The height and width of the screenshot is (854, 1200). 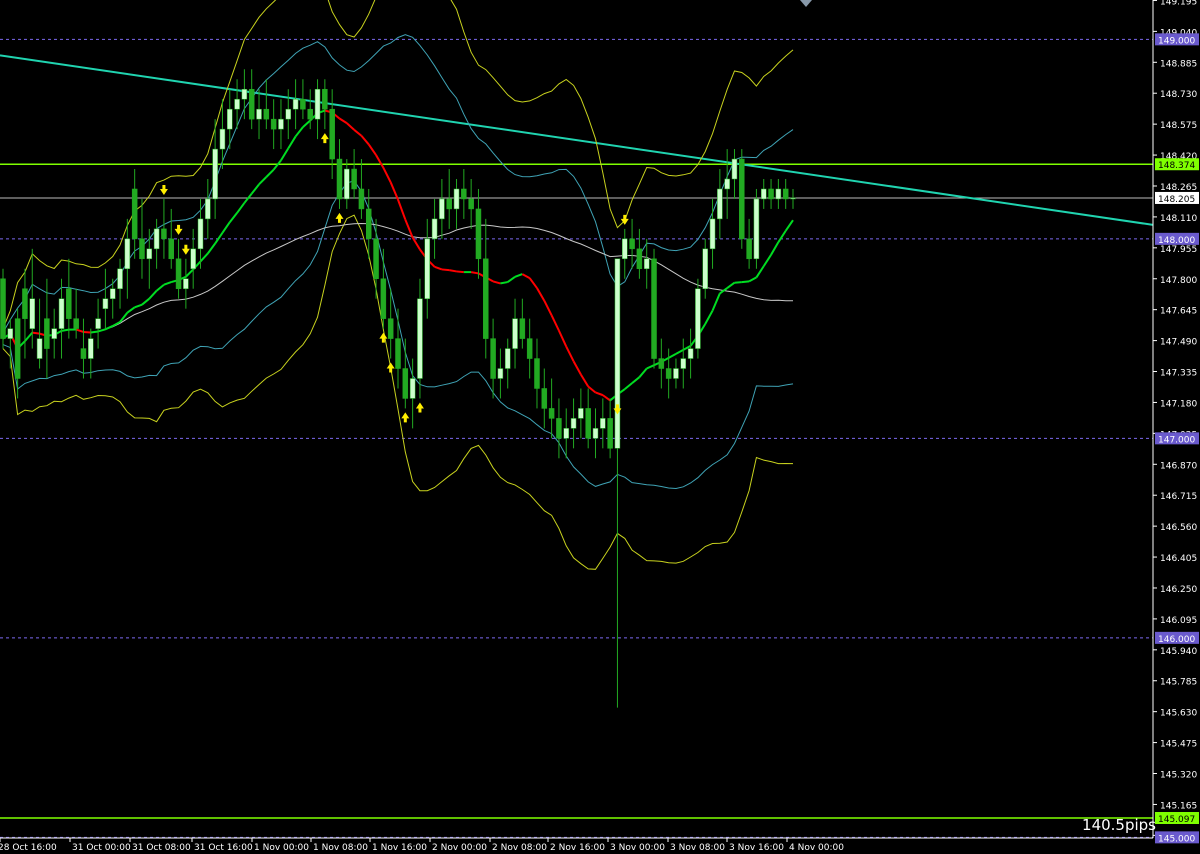 What do you see at coordinates (1178, 281) in the screenshot?
I see `price-tick-label: 147.800` at bounding box center [1178, 281].